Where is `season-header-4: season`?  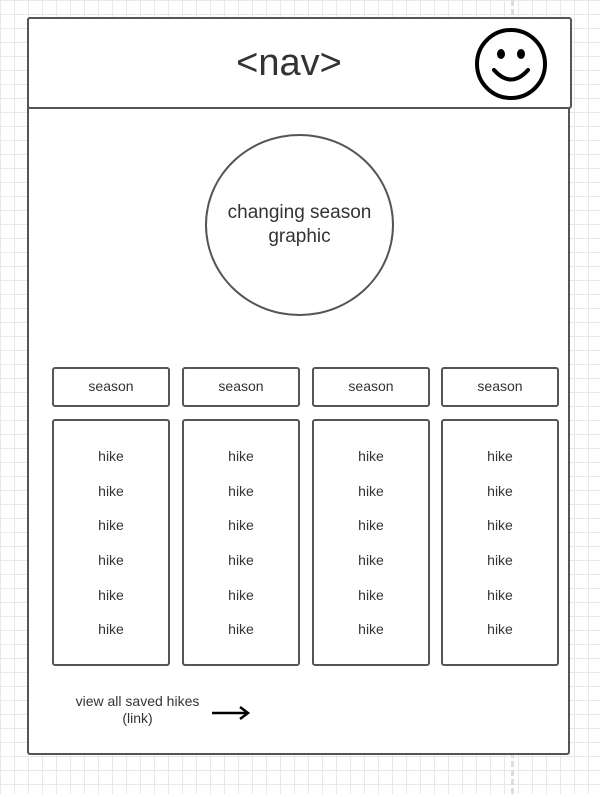 season-header-4: season is located at coordinates (500, 387).